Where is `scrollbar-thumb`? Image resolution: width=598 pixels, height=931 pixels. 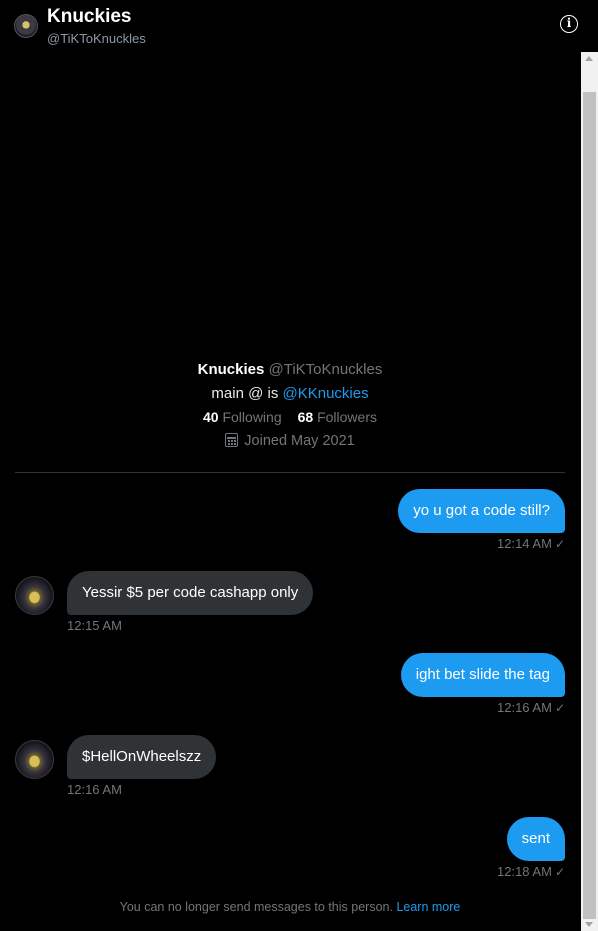 scrollbar-thumb is located at coordinates (589, 505).